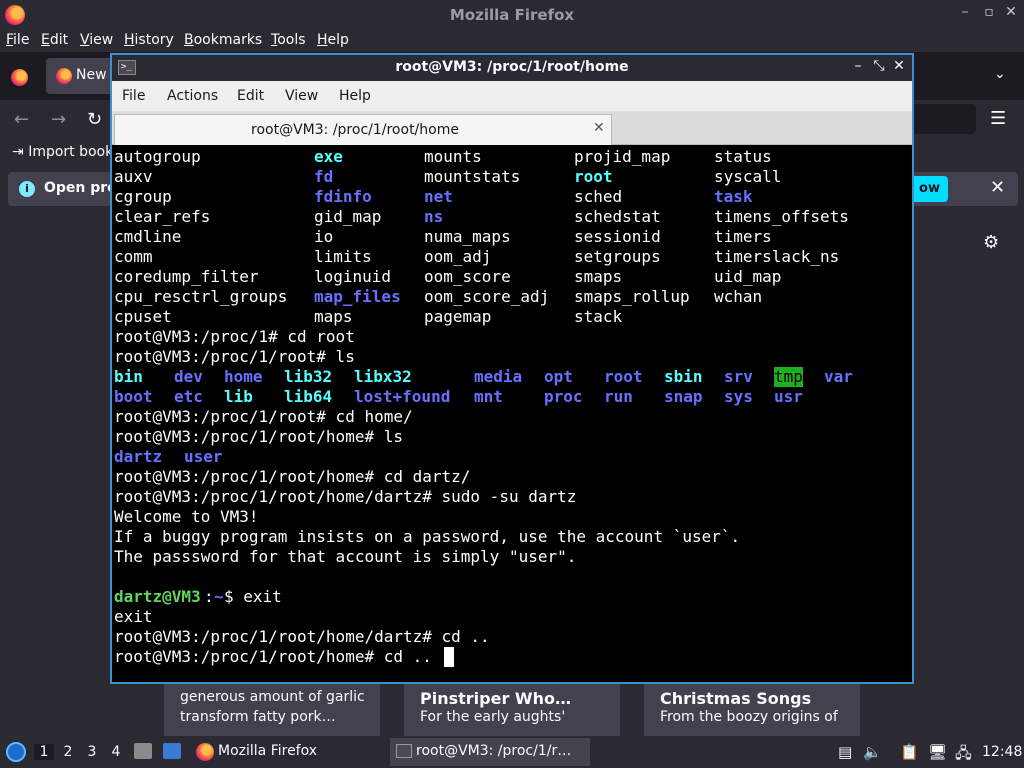 This screenshot has width=1024, height=768. I want to click on proc-entry: sched, so click(598, 196).